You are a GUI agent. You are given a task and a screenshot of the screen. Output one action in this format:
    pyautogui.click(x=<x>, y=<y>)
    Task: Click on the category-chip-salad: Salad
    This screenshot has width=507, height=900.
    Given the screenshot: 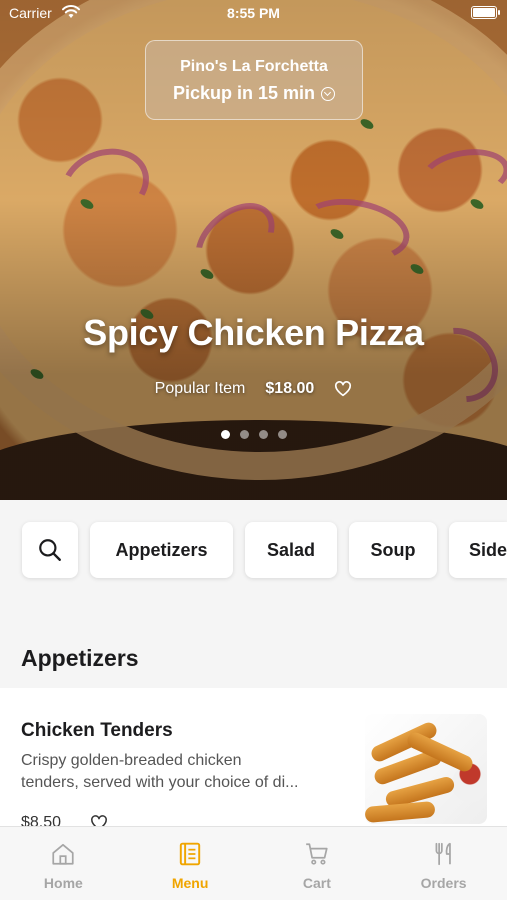 What is the action you would take?
    pyautogui.click(x=291, y=550)
    